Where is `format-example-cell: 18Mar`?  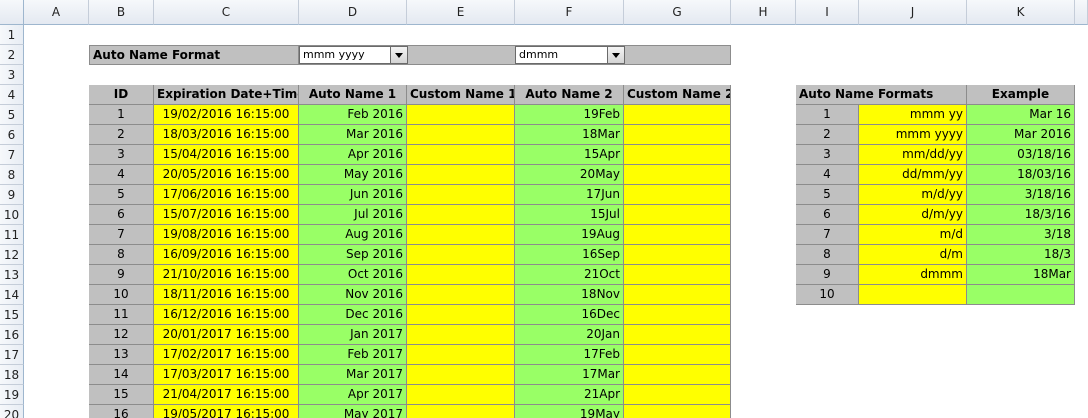 format-example-cell: 18Mar is located at coordinates (1021, 275).